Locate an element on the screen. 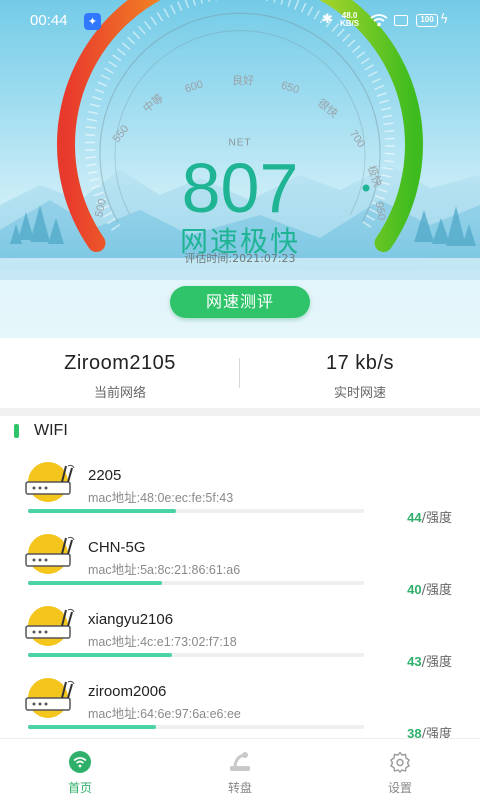 This screenshot has height=800, width=480. wifi-list-item: CHN-5G mac地址:5a:8c:21:86:61:a6 40/强度 is located at coordinates (240, 570).